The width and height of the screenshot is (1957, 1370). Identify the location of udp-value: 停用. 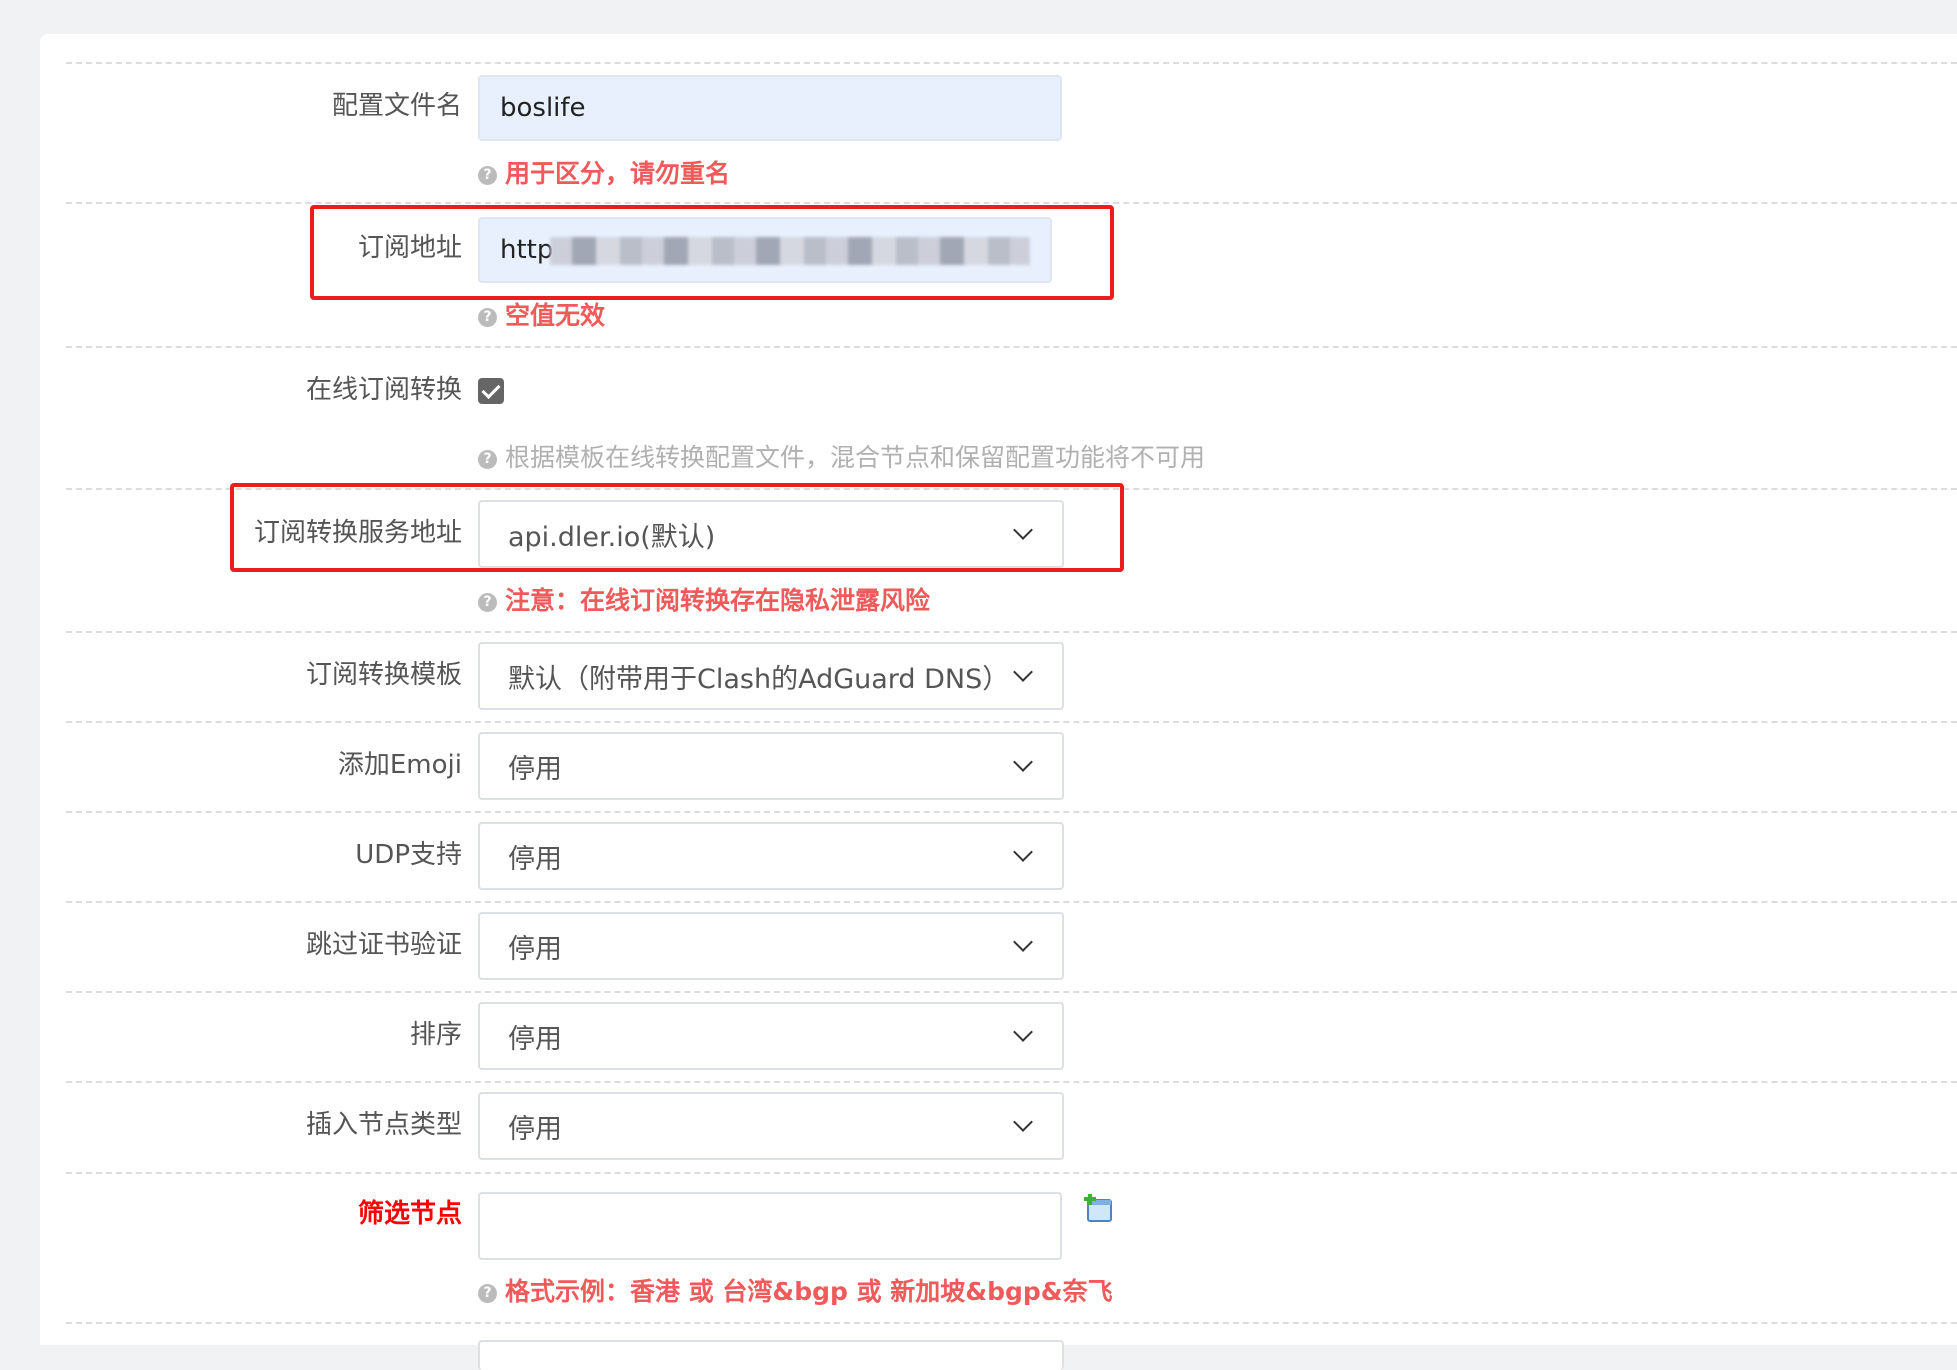
(535, 859).